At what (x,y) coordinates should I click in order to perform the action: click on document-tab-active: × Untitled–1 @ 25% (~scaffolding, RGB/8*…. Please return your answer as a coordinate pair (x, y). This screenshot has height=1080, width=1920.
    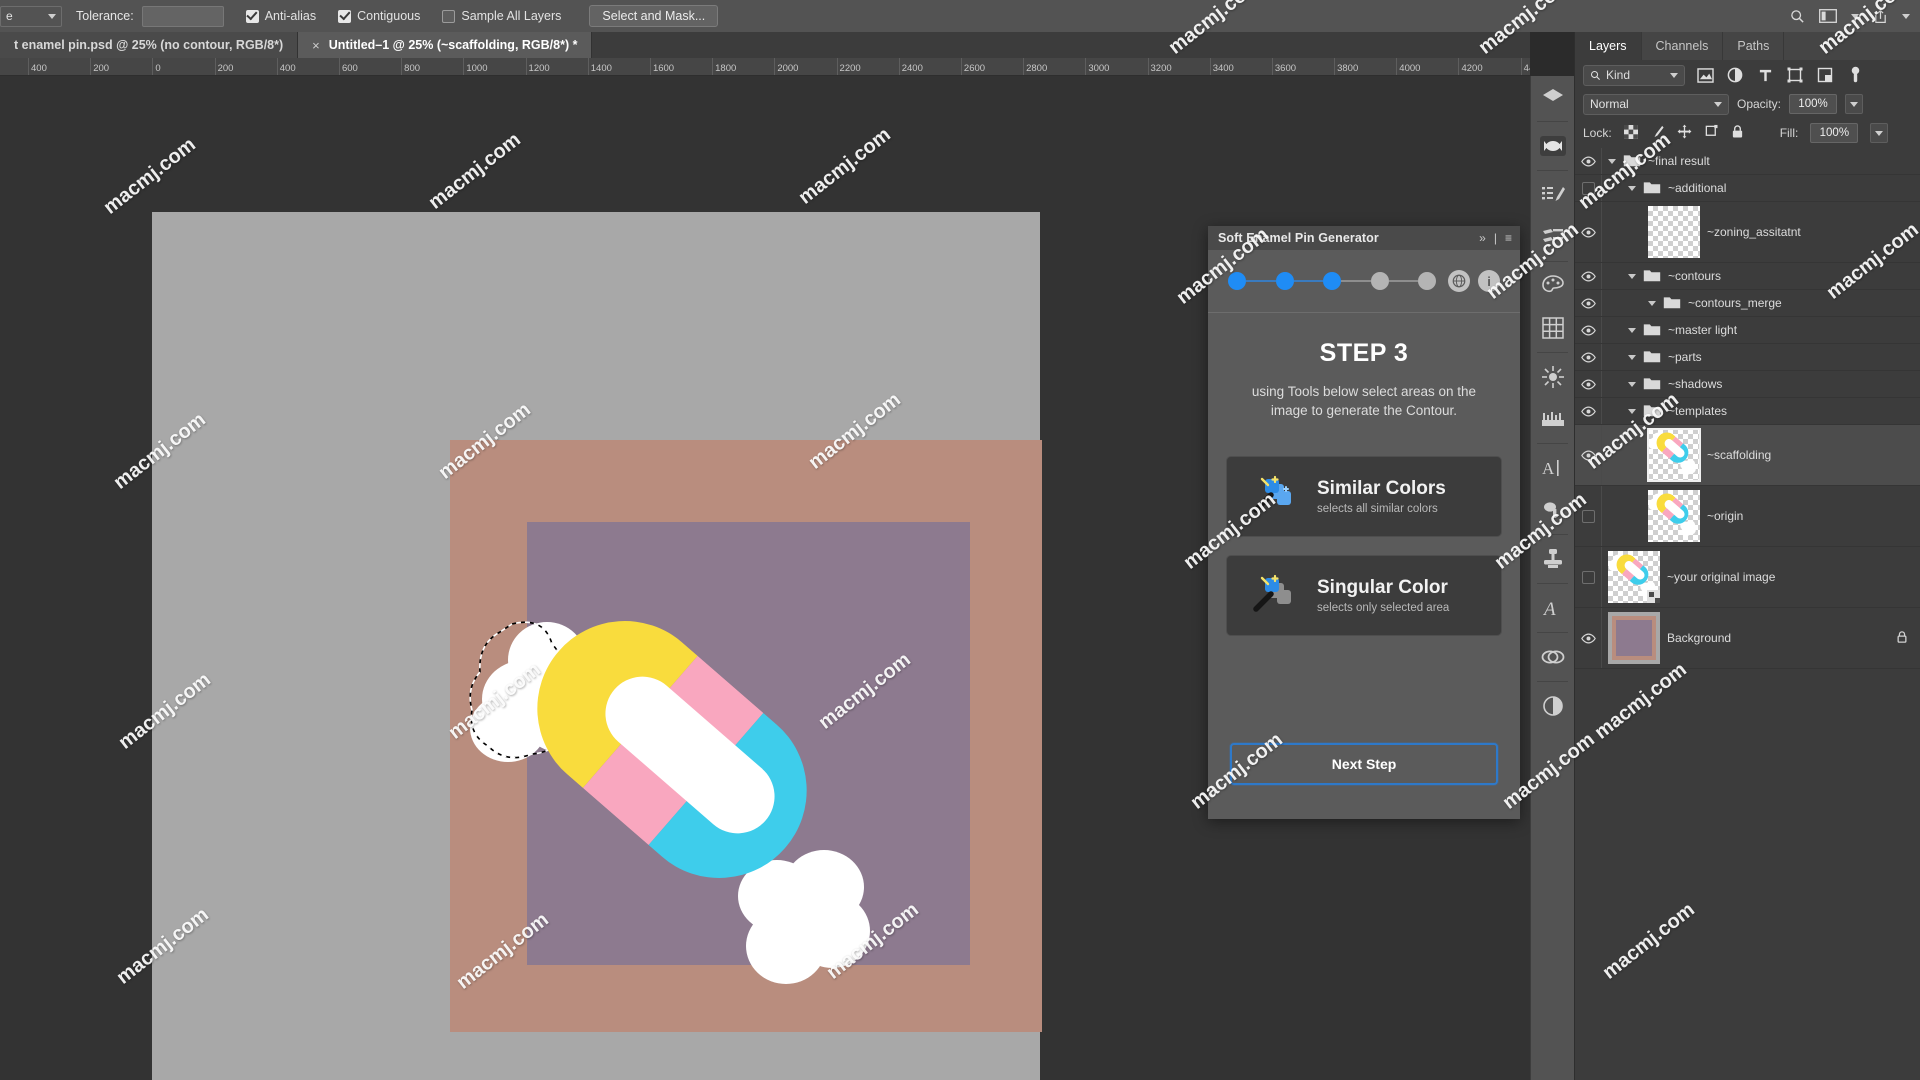
    Looking at the image, I should click on (445, 45).